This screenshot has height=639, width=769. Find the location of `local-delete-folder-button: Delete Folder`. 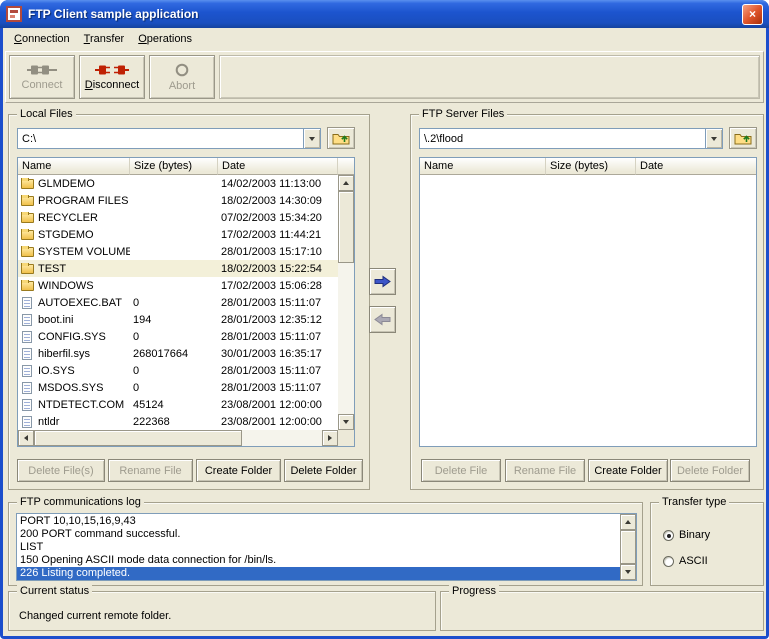

local-delete-folder-button: Delete Folder is located at coordinates (323, 470).